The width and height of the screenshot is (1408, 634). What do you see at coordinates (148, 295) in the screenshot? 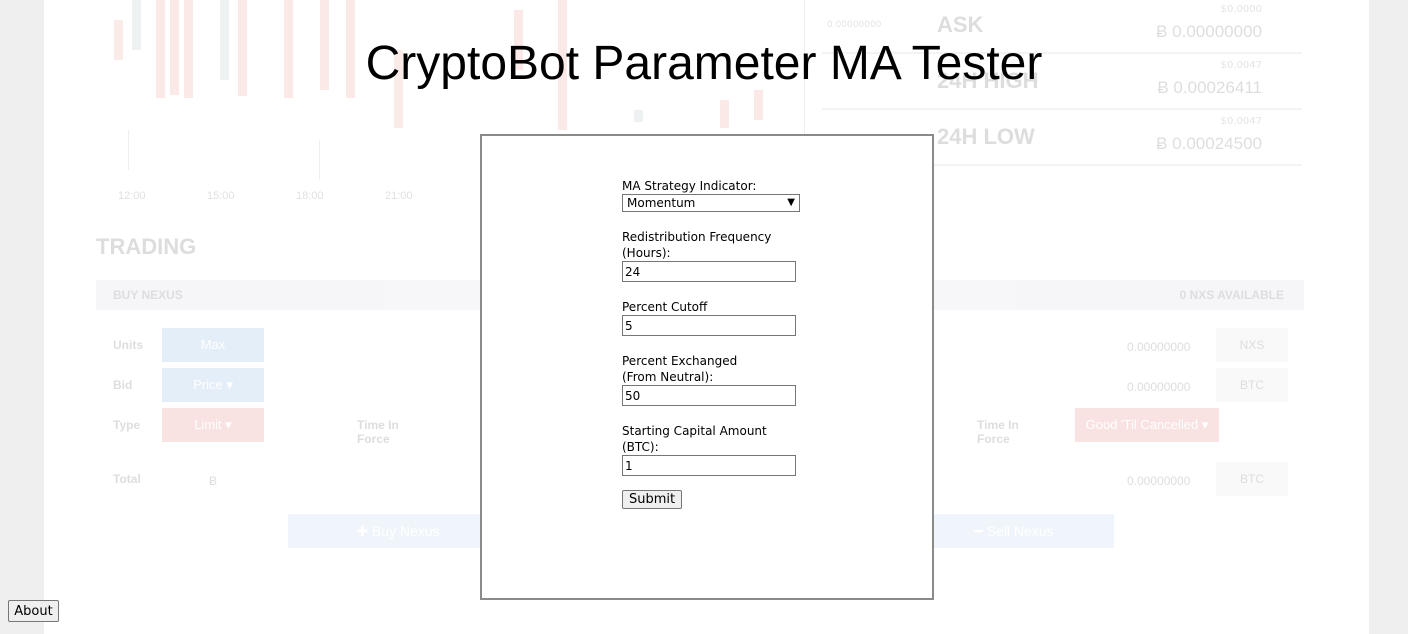
I see `buy-bar-label: BUY NEXUS` at bounding box center [148, 295].